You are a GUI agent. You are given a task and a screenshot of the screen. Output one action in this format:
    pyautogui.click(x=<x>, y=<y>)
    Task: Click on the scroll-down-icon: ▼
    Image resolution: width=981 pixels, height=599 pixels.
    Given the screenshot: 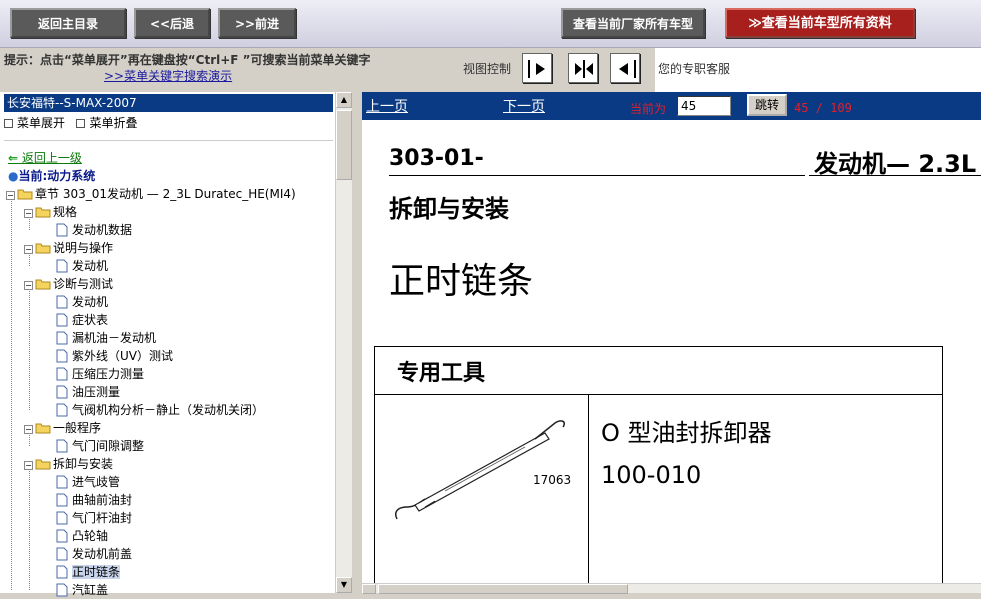 What is the action you would take?
    pyautogui.click(x=344, y=585)
    